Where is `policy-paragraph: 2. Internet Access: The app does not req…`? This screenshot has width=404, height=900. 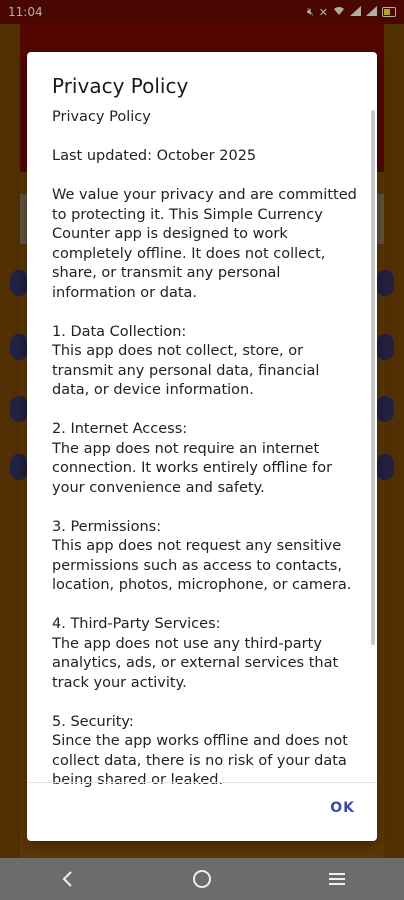
policy-paragraph: 2. Internet Access: The app does not req… is located at coordinates (192, 458).